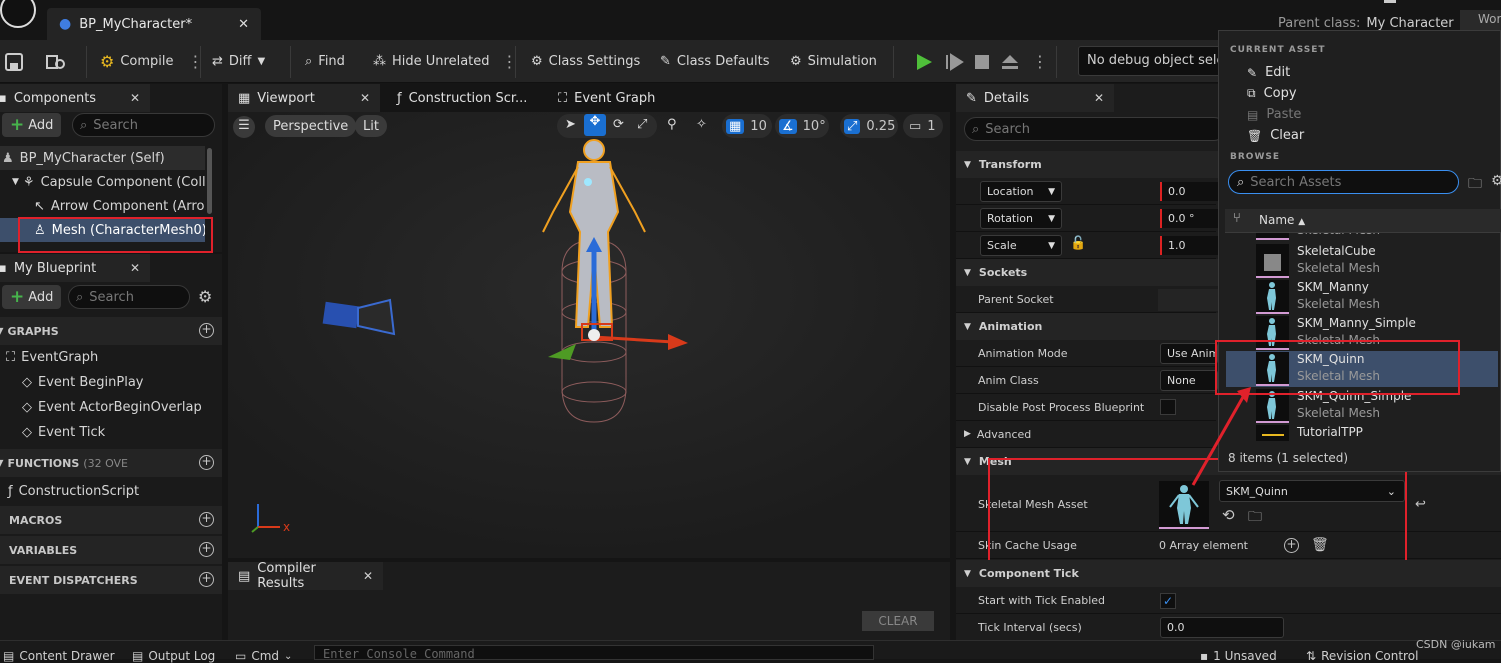 This screenshot has width=1501, height=663. I want to click on advanced-row: ▶ Advanced, so click(1086, 434).